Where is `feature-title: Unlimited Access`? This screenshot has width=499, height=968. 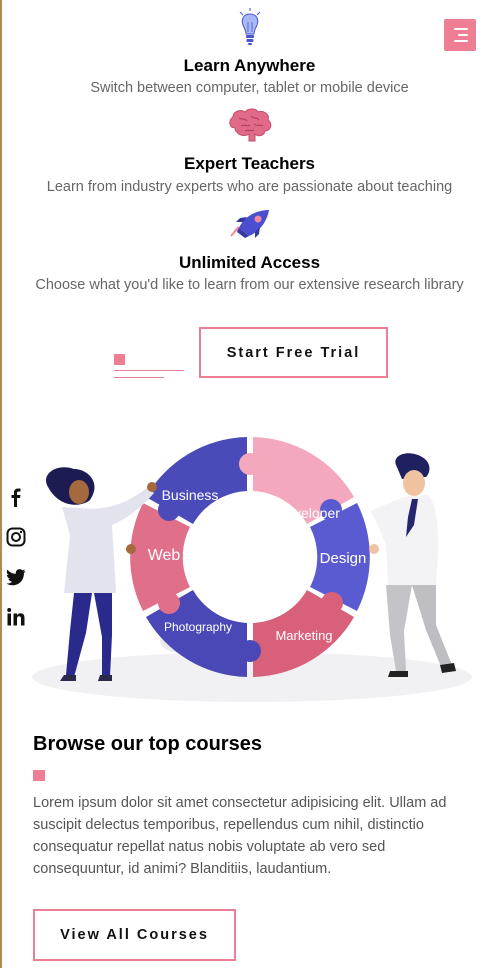
feature-title: Unlimited Access is located at coordinates (249, 262).